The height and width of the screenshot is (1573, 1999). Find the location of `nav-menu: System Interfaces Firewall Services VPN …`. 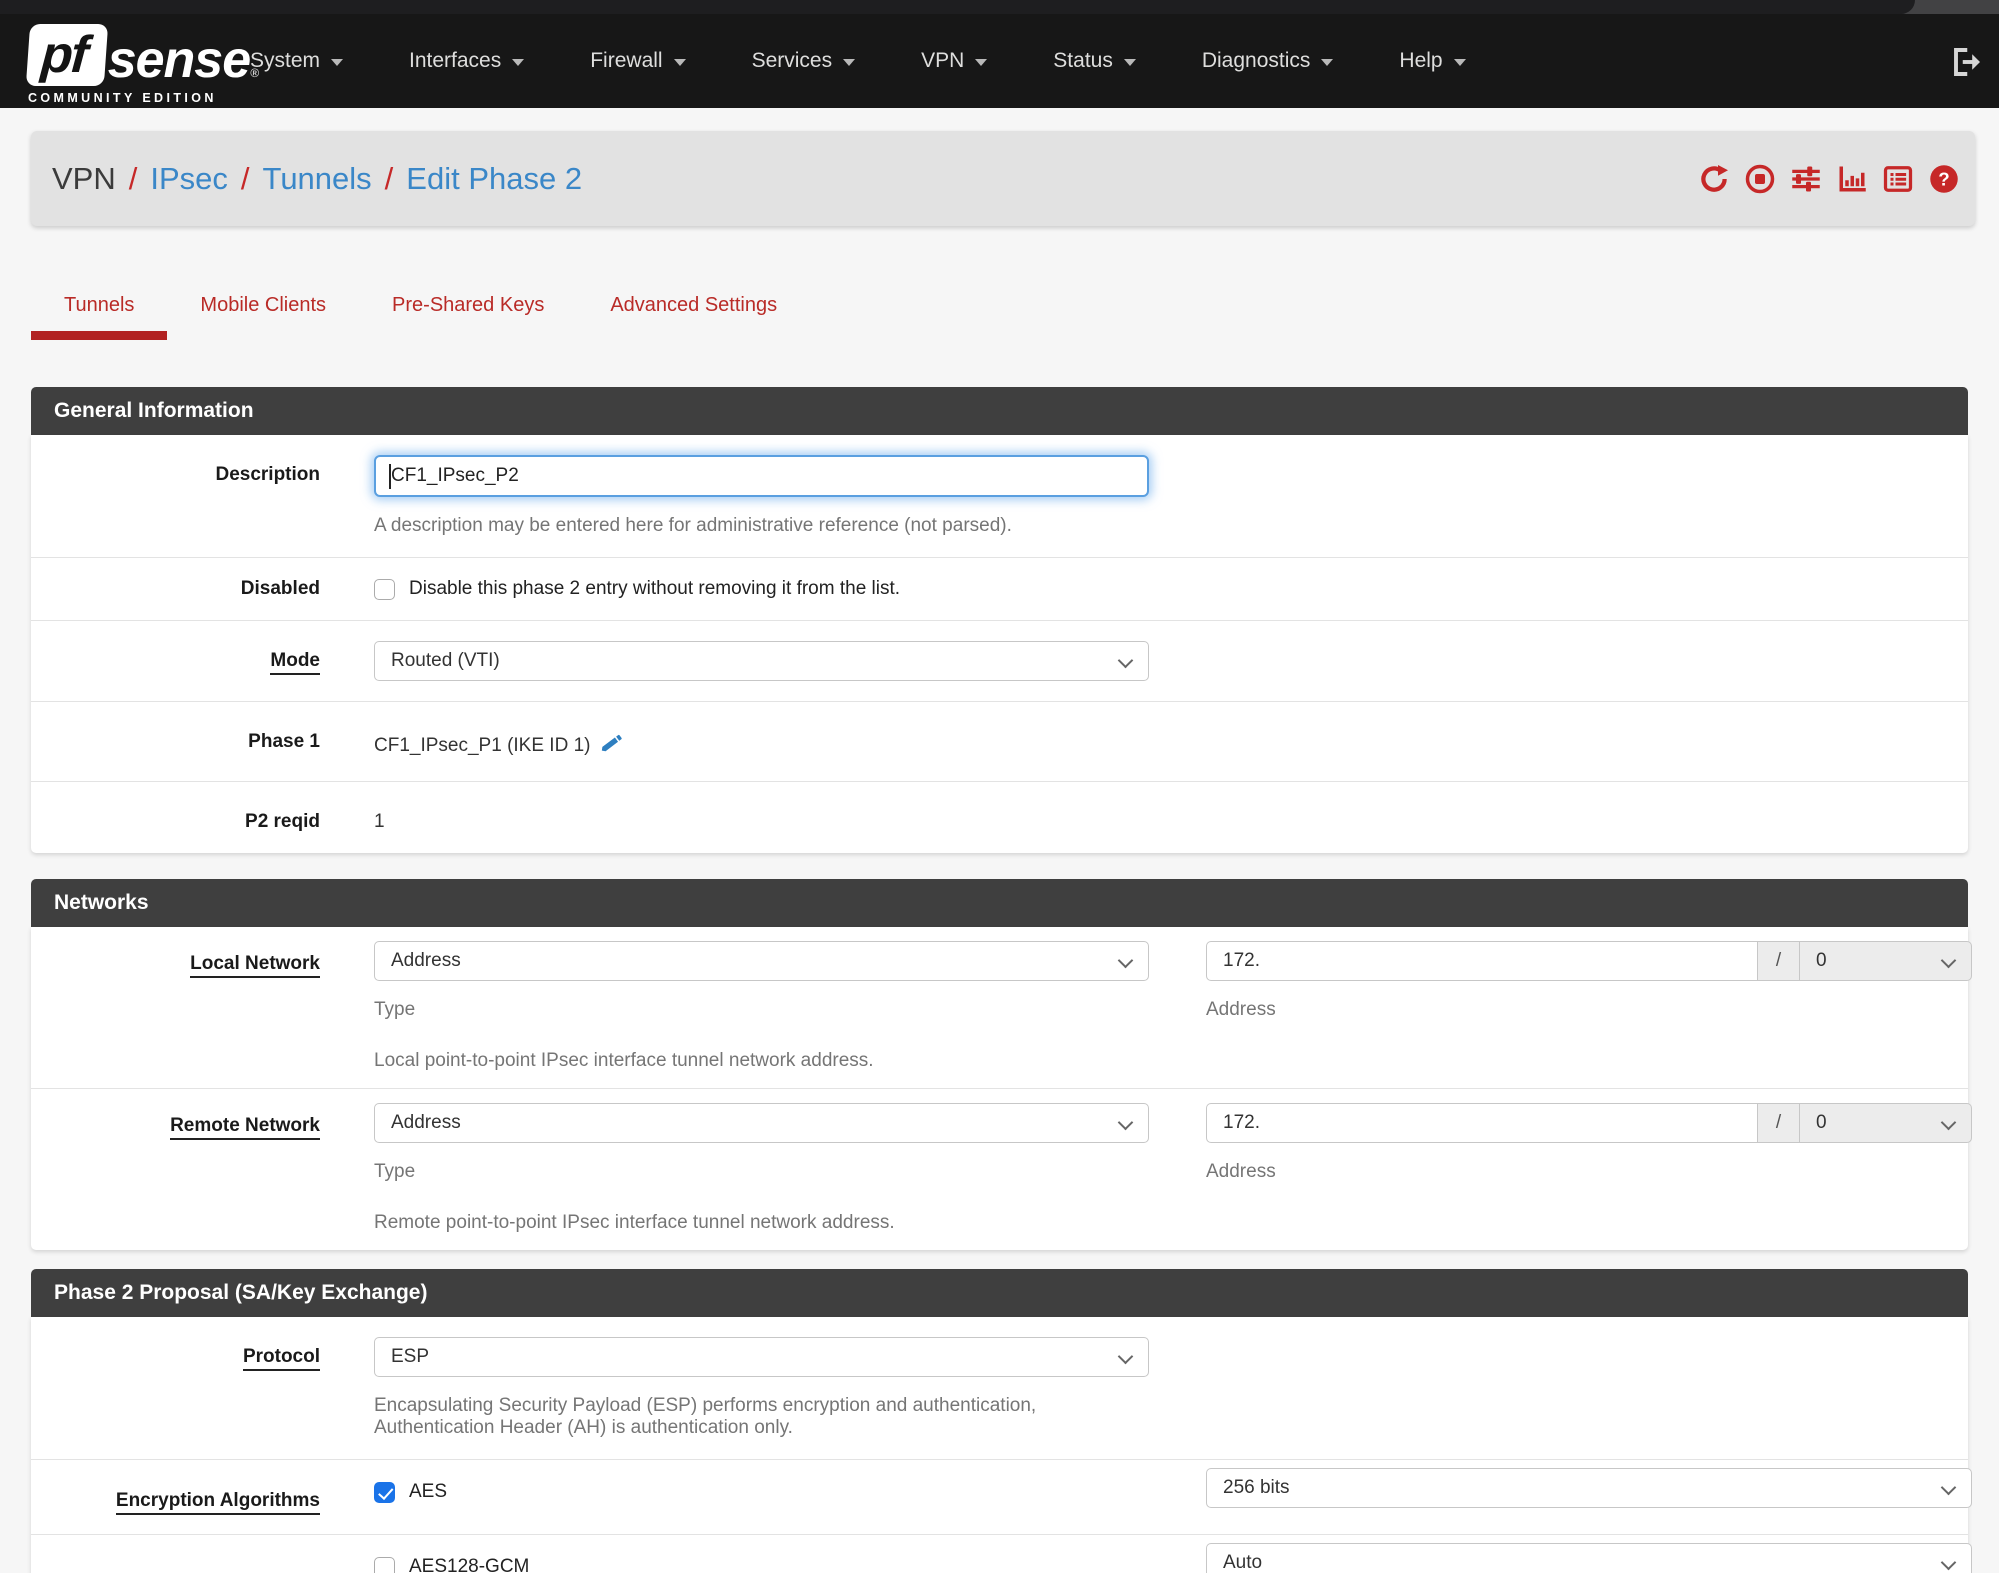

nav-menu: System Interfaces Firewall Services VPN … is located at coordinates (891, 61).